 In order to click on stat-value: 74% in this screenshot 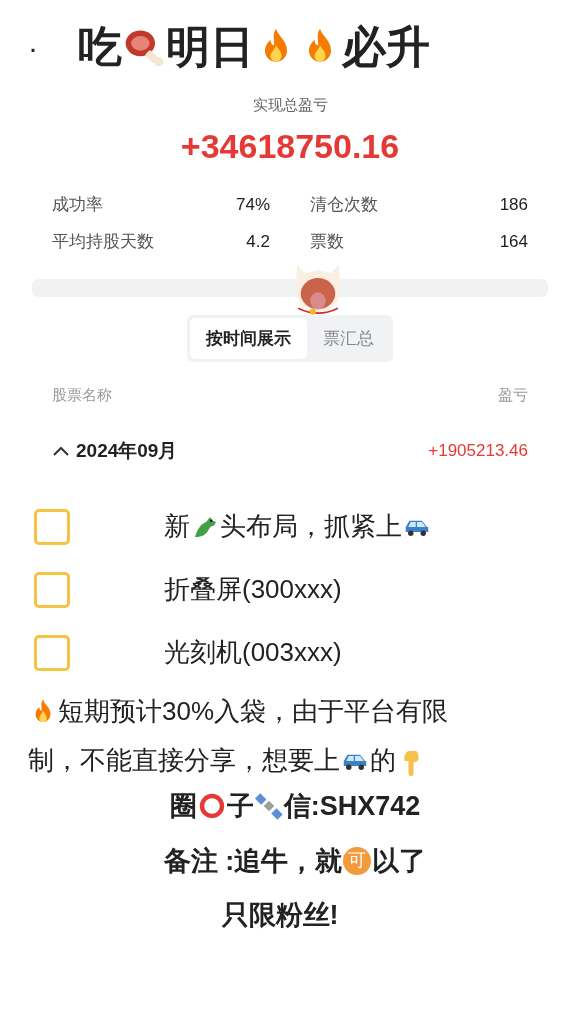, I will do `click(252, 204)`.